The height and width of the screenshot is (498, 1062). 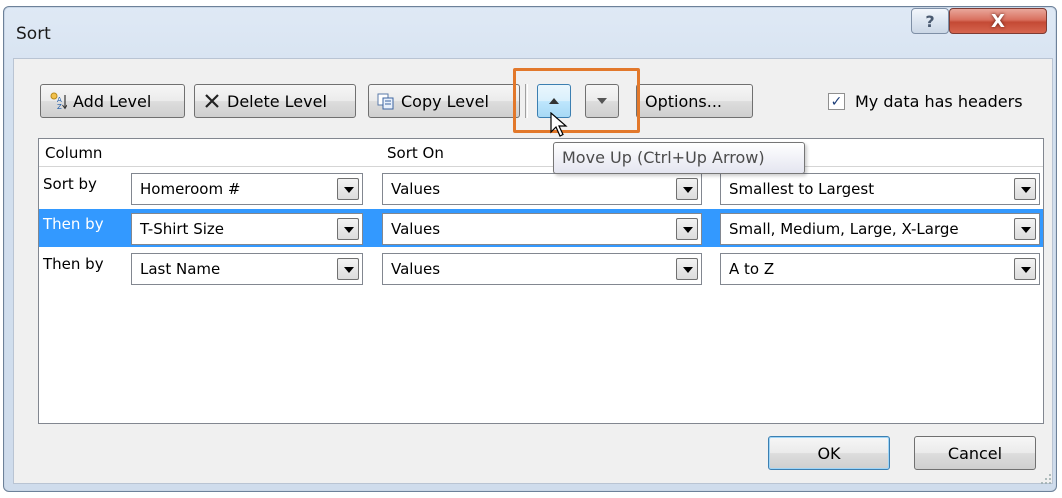 I want to click on sort-on-select-row1: Values, so click(x=542, y=189).